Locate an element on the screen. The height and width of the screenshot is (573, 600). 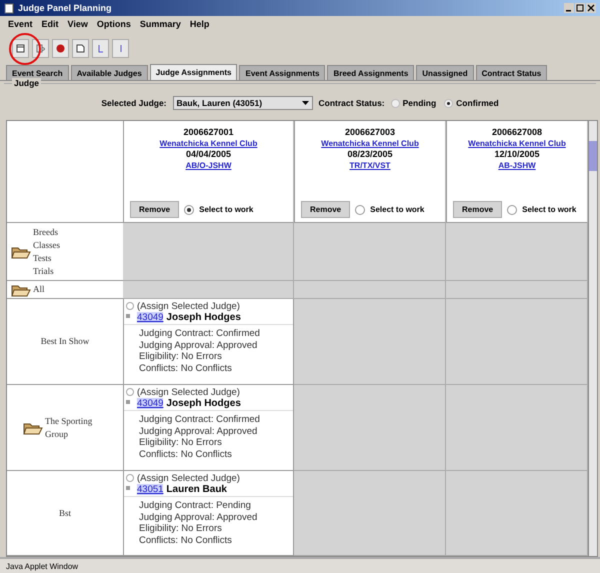
event-date: 08/23/2005 is located at coordinates (370, 154).